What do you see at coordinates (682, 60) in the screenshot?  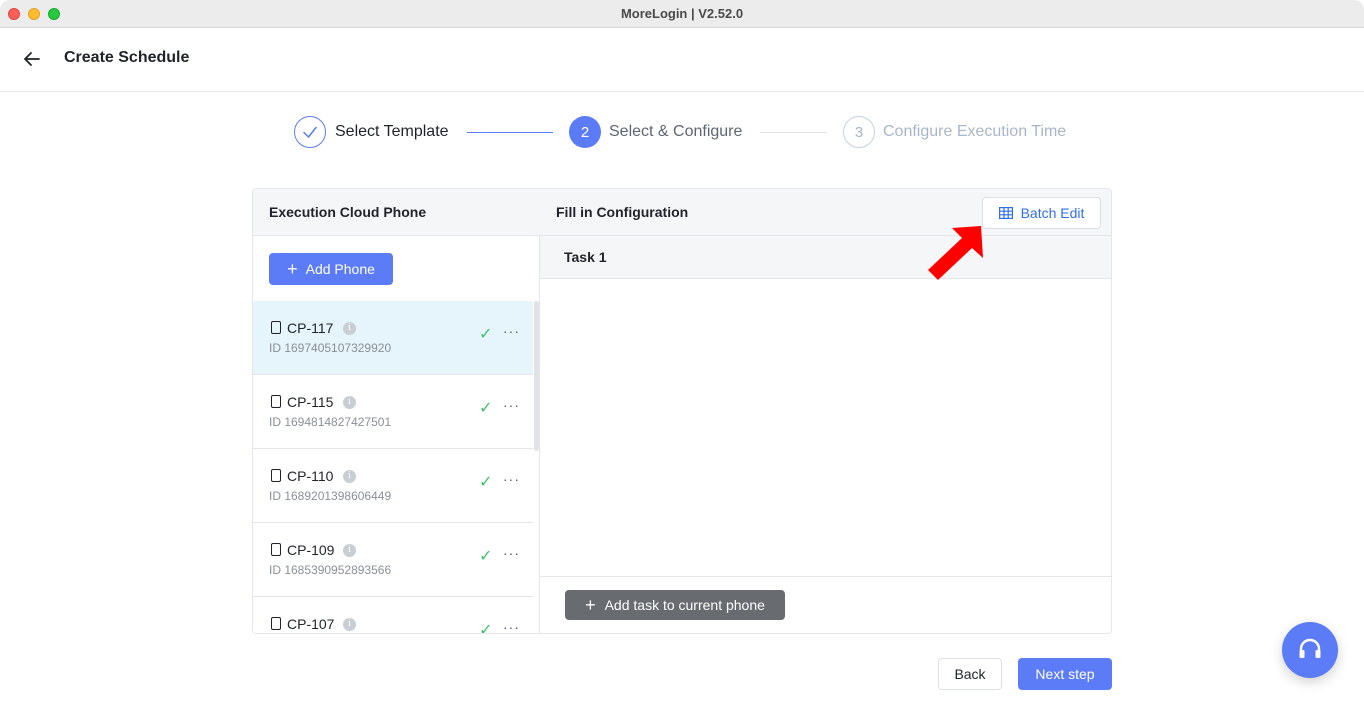 I see `page-header: Create Schedule` at bounding box center [682, 60].